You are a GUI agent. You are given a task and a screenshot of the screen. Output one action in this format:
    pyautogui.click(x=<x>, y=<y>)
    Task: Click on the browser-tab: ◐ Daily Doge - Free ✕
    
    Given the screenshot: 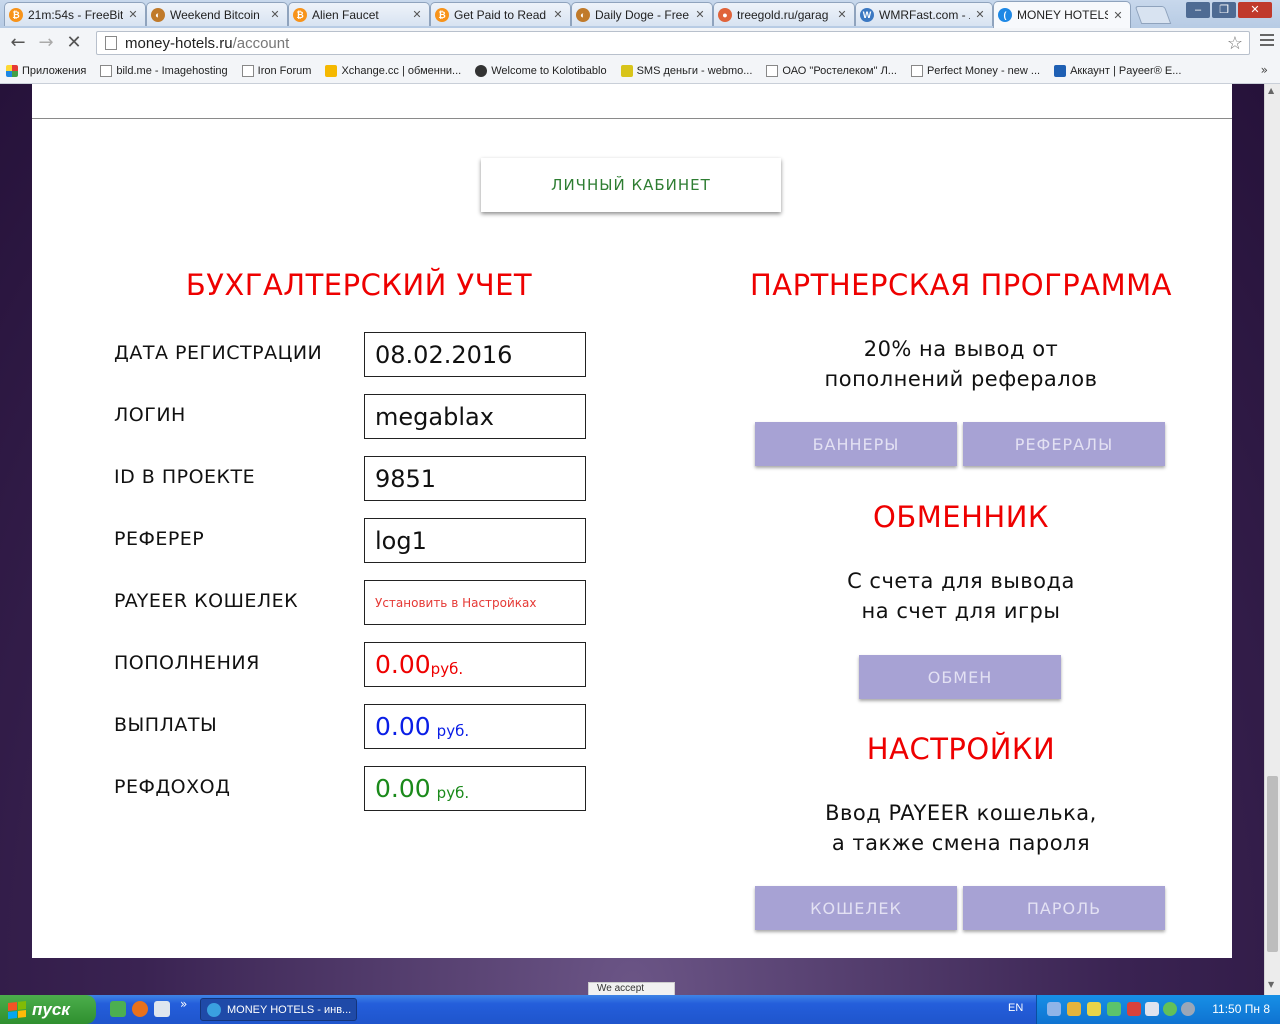 What is the action you would take?
    pyautogui.click(x=642, y=14)
    